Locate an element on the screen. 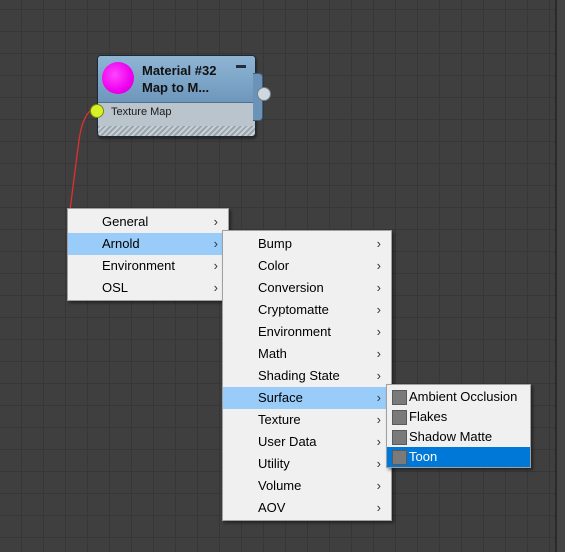 This screenshot has height=552, width=565. menu-item-label: Conversion is located at coordinates (291, 287).